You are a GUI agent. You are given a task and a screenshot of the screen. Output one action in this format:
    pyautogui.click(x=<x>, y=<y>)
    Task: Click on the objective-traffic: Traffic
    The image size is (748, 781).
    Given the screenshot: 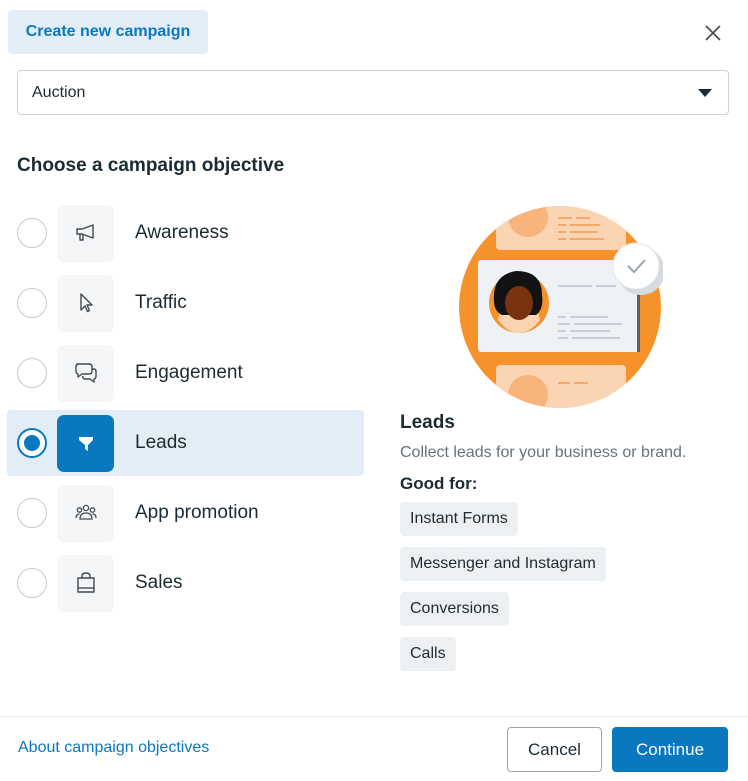 What is the action you would take?
    pyautogui.click(x=185, y=303)
    